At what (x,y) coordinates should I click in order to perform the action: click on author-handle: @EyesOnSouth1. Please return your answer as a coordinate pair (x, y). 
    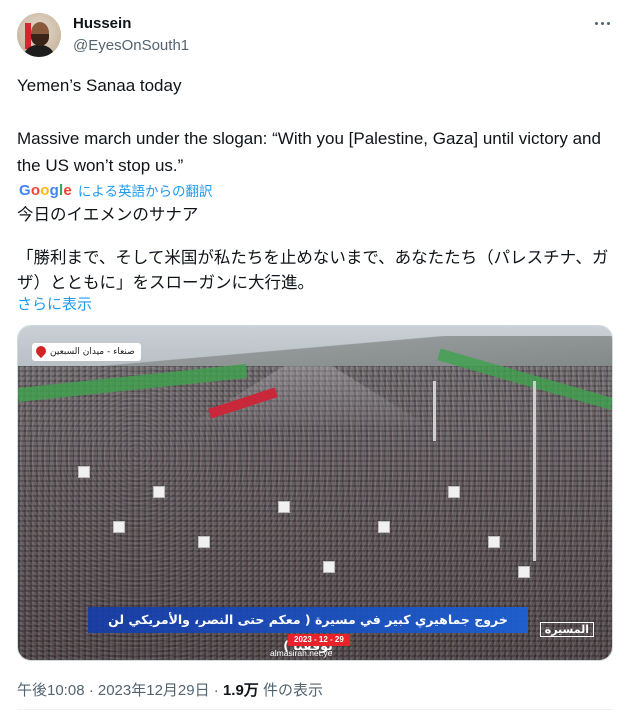
    Looking at the image, I should click on (131, 45).